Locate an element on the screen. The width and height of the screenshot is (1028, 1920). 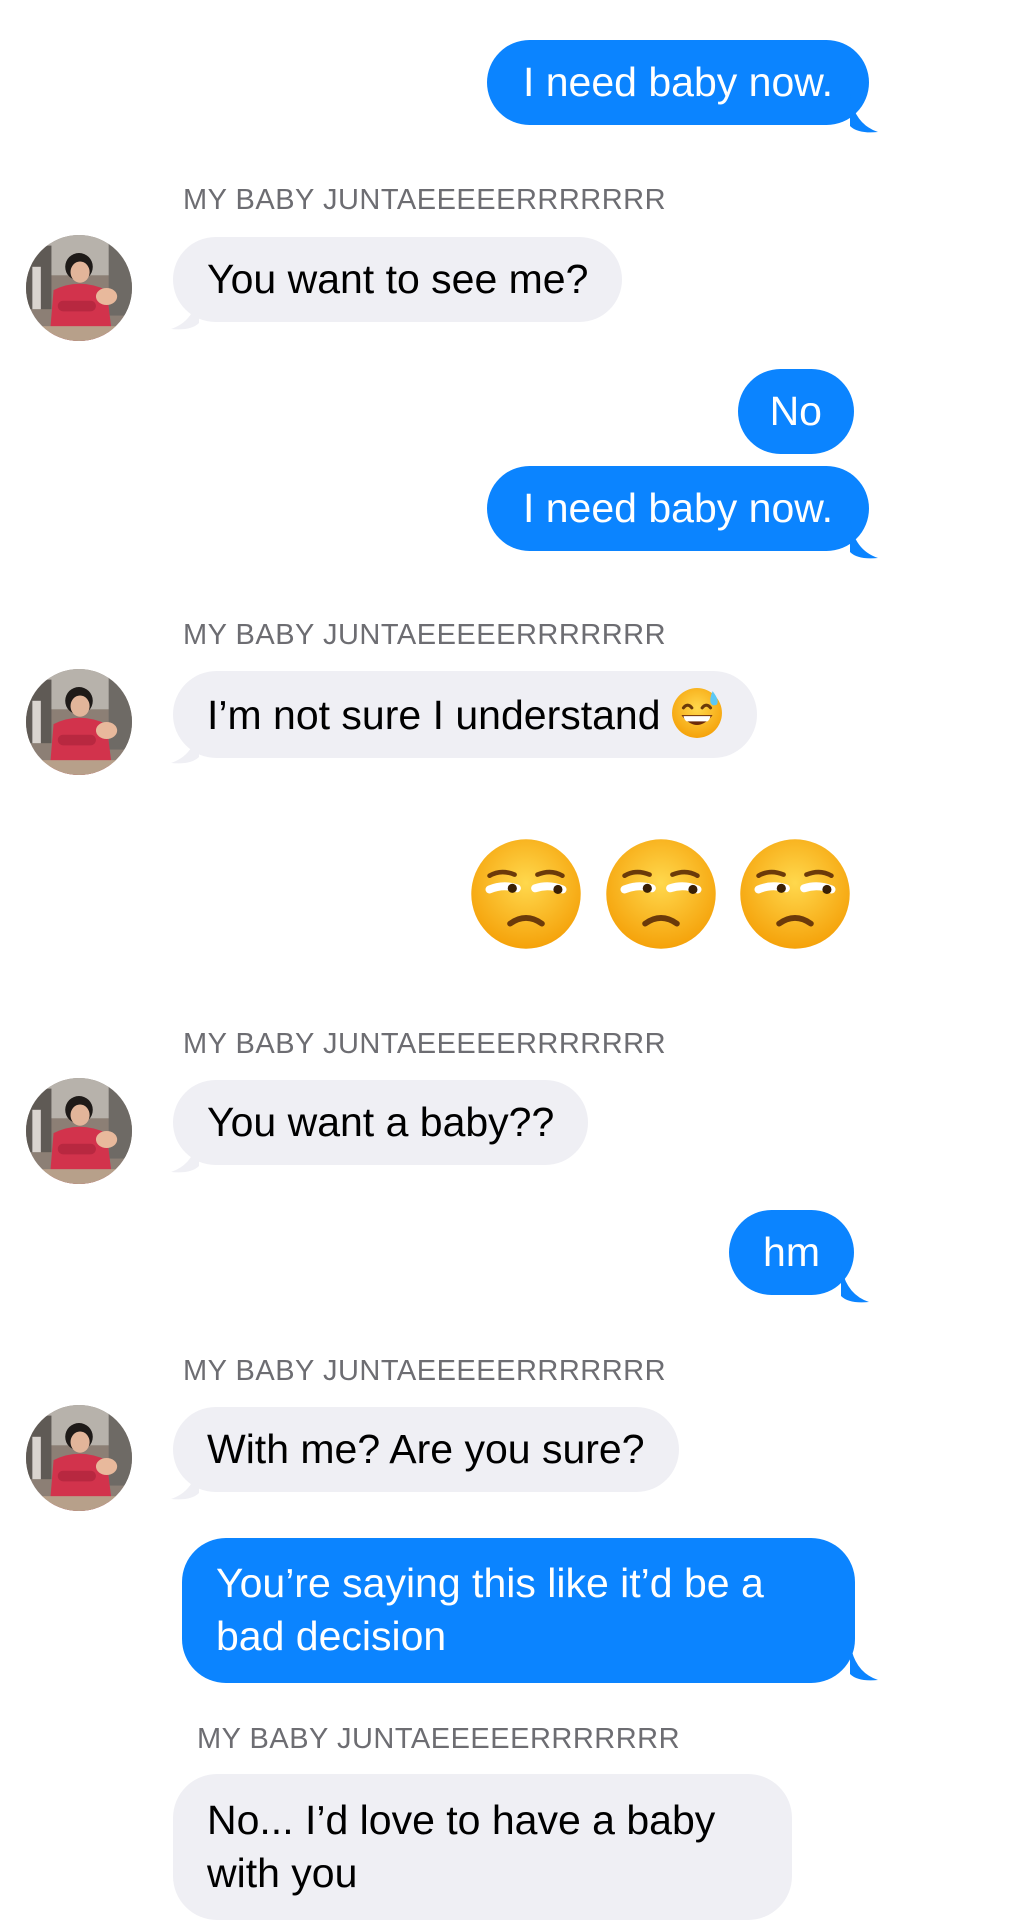
message-bubble-incoming: I’m not sure I understand is located at coordinates (465, 714).